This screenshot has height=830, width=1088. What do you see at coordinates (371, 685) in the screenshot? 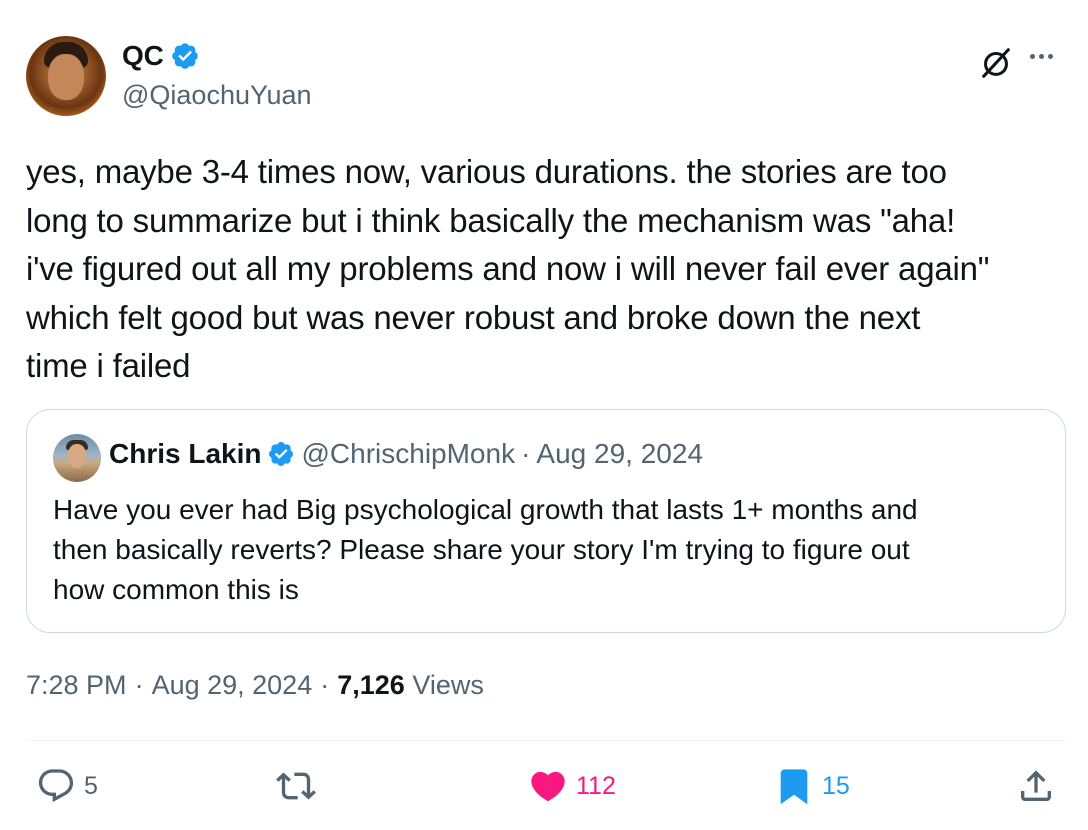
I see `views-count: 7,126` at bounding box center [371, 685].